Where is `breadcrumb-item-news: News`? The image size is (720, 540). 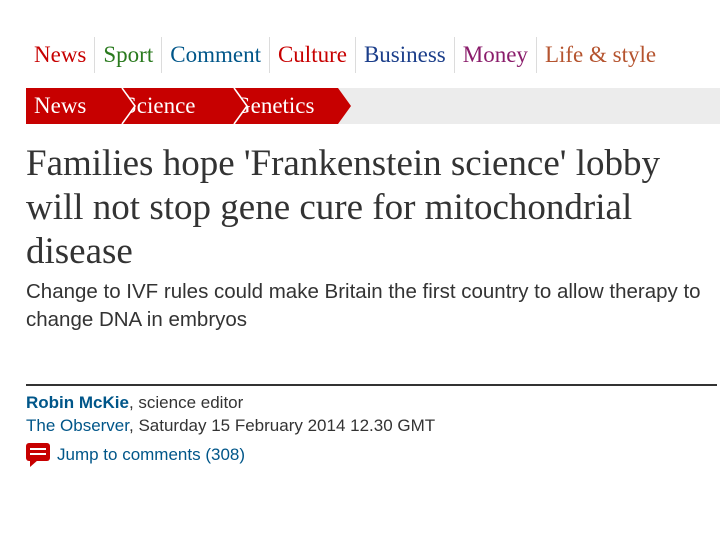
breadcrumb-item-news: News is located at coordinates (81, 106).